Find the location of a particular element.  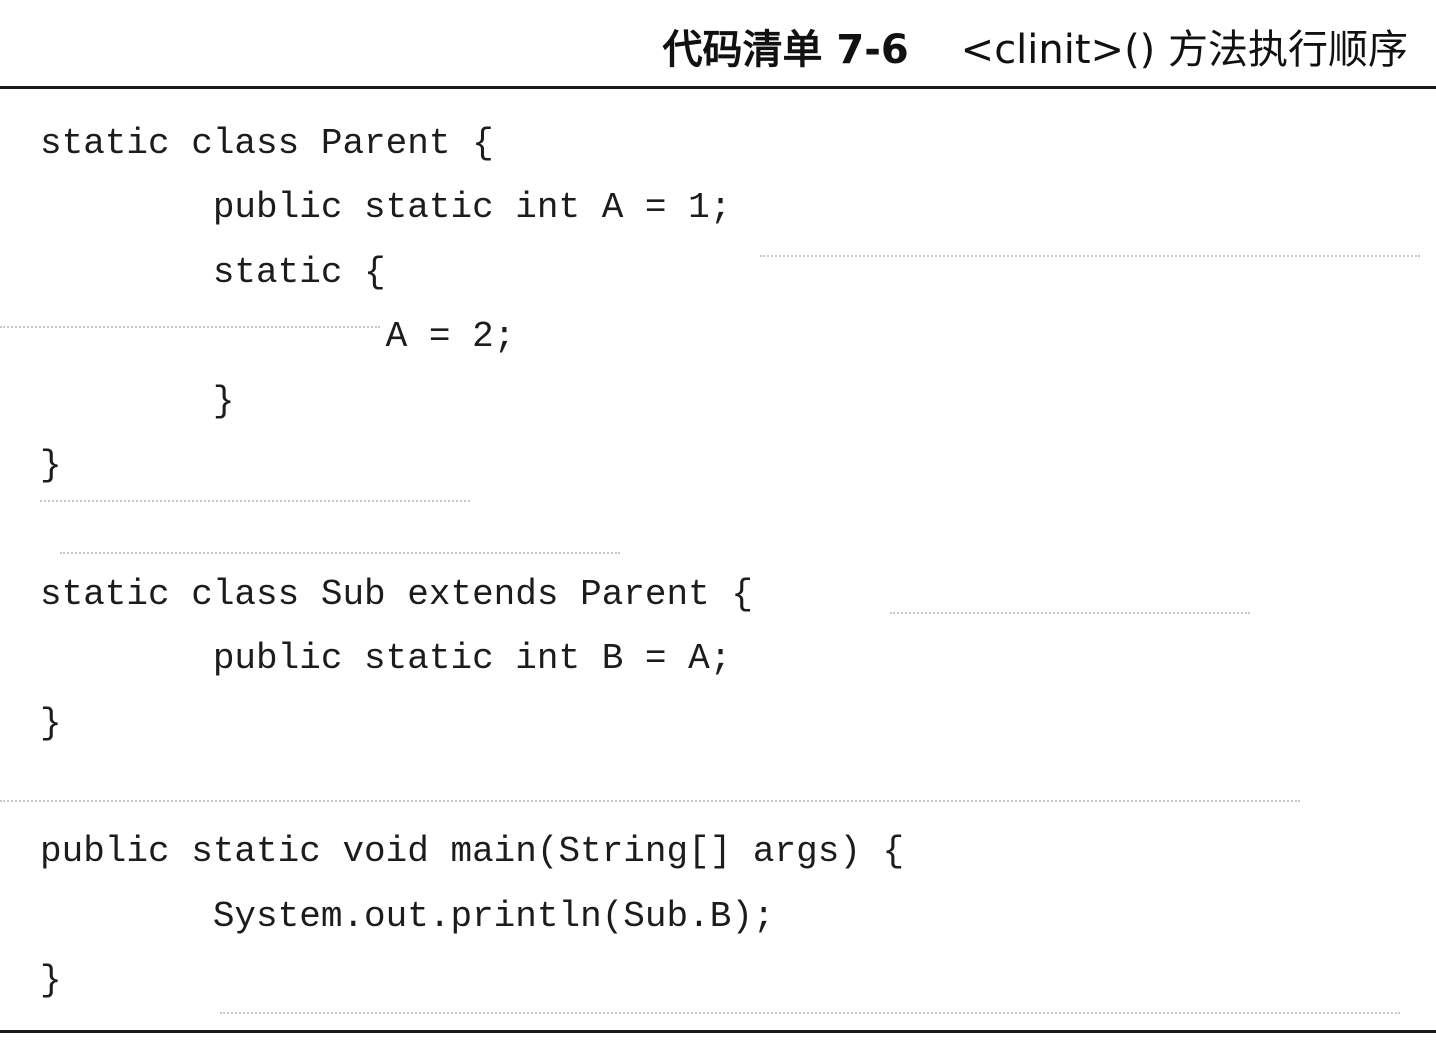

listing-label: 代码清单 7-6 is located at coordinates (785, 50).